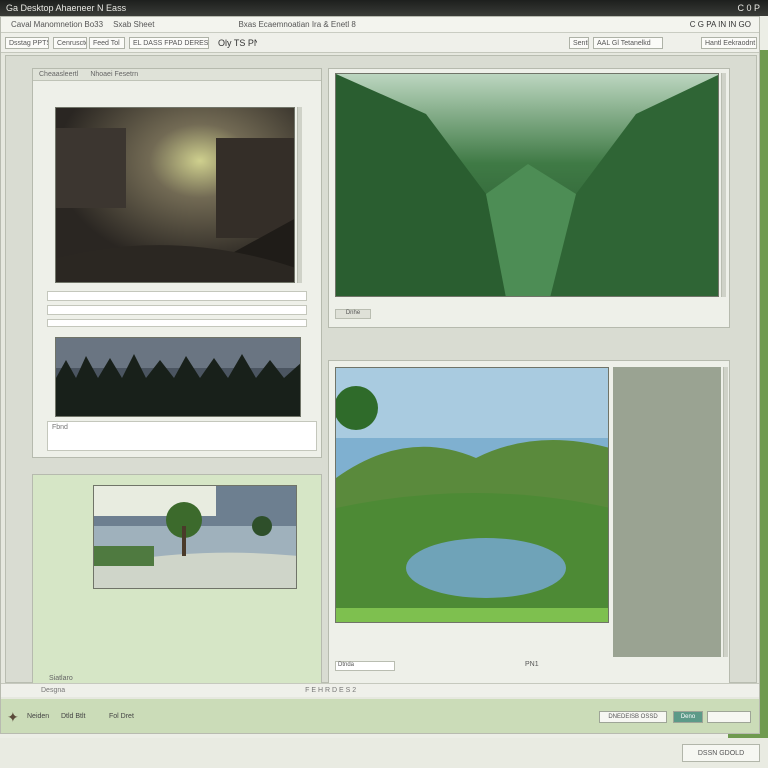  I want to click on left-pane-tabs: Cheaasleertl Nhoaei Fesetrn, so click(177, 75).